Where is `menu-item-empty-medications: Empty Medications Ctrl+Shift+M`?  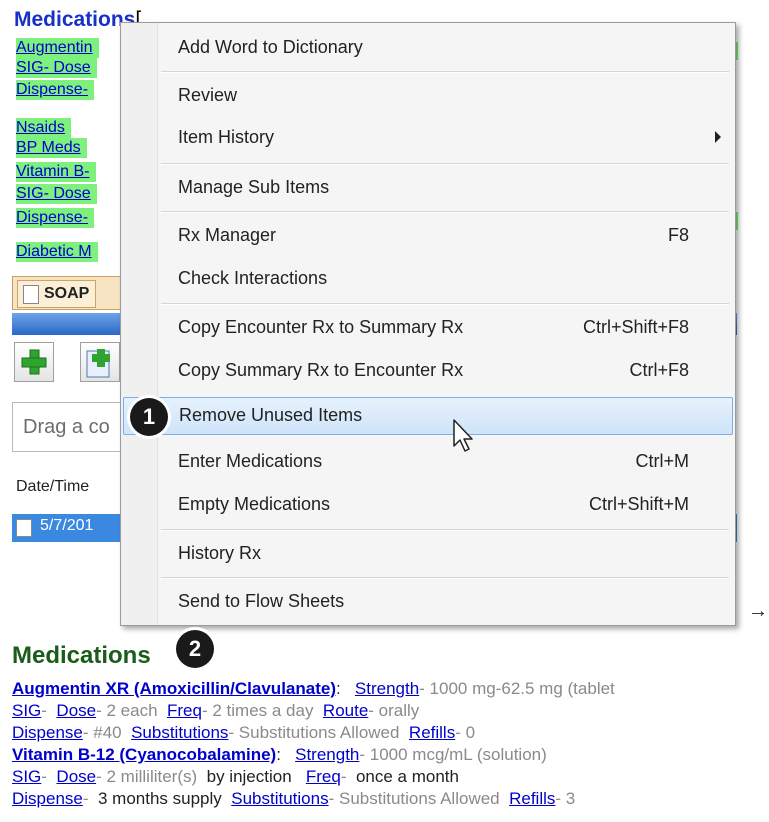 menu-item-empty-medications: Empty Medications Ctrl+Shift+M is located at coordinates (428, 505).